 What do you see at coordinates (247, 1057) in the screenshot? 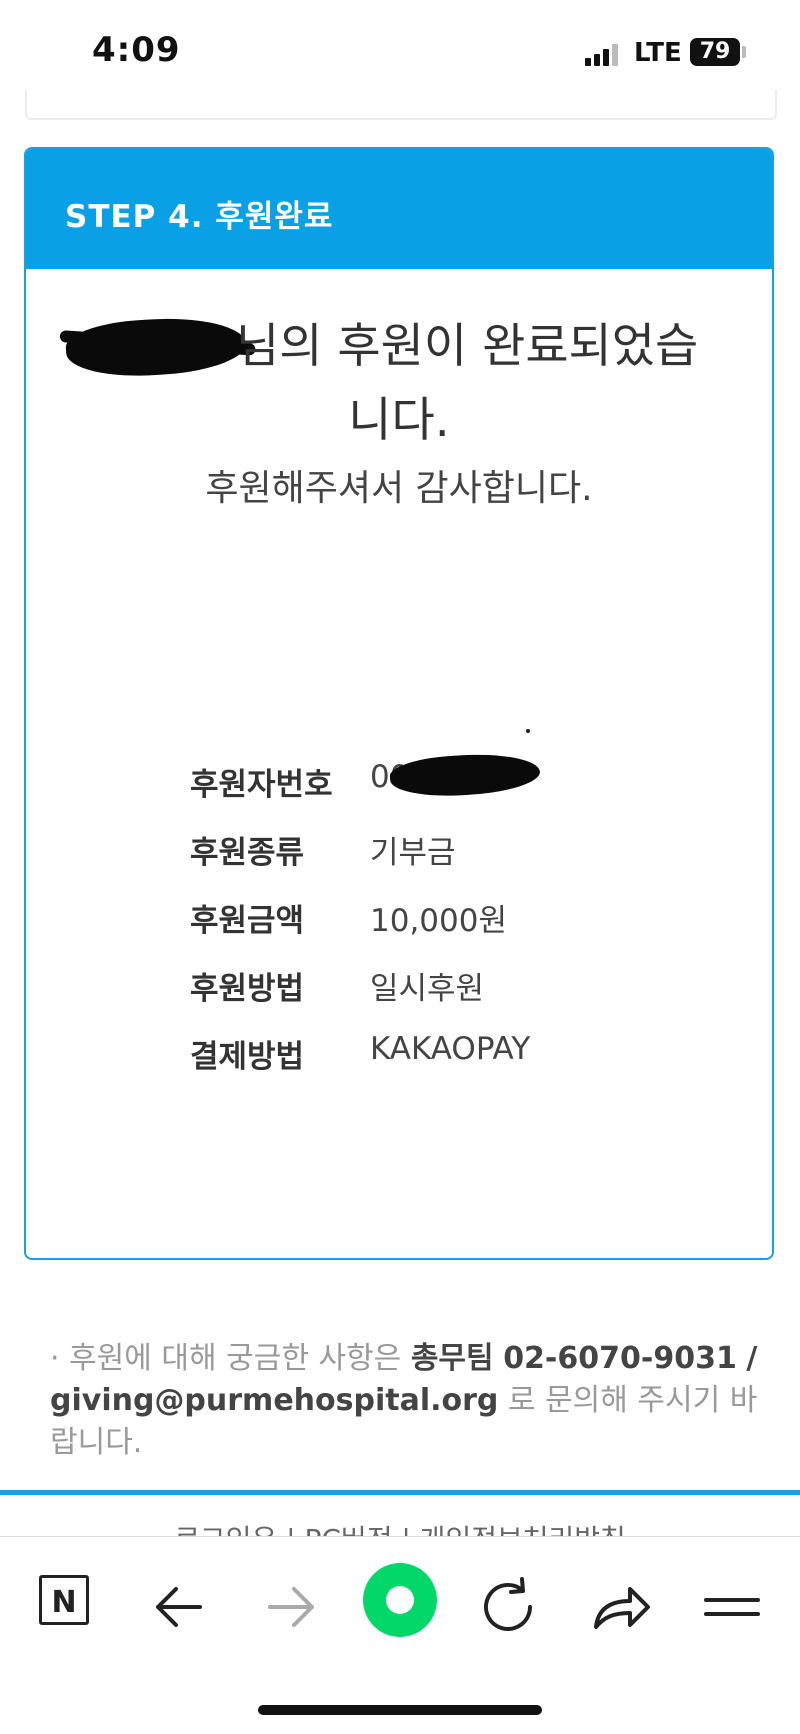
I see `detail-label: 결제방법` at bounding box center [247, 1057].